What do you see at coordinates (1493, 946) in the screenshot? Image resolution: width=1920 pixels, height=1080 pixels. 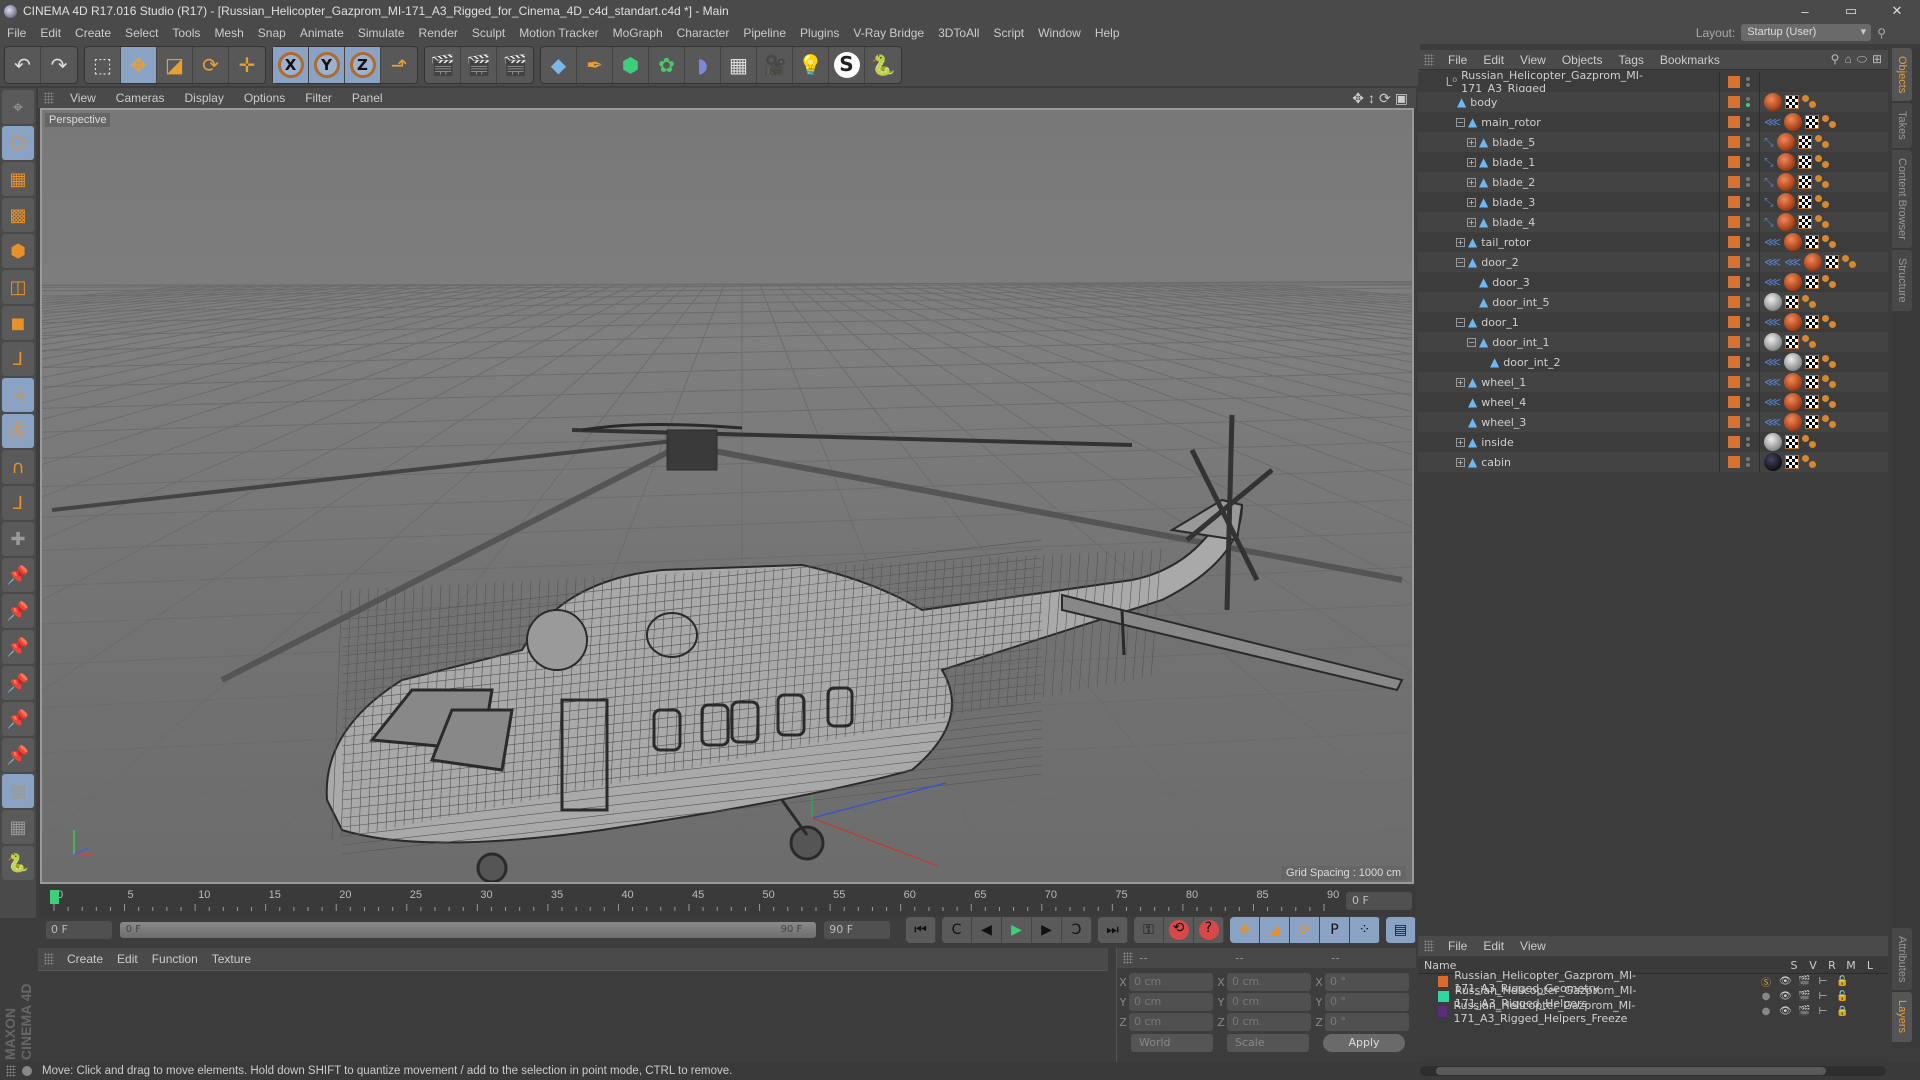 I see `layer-menu-edit: Edit` at bounding box center [1493, 946].